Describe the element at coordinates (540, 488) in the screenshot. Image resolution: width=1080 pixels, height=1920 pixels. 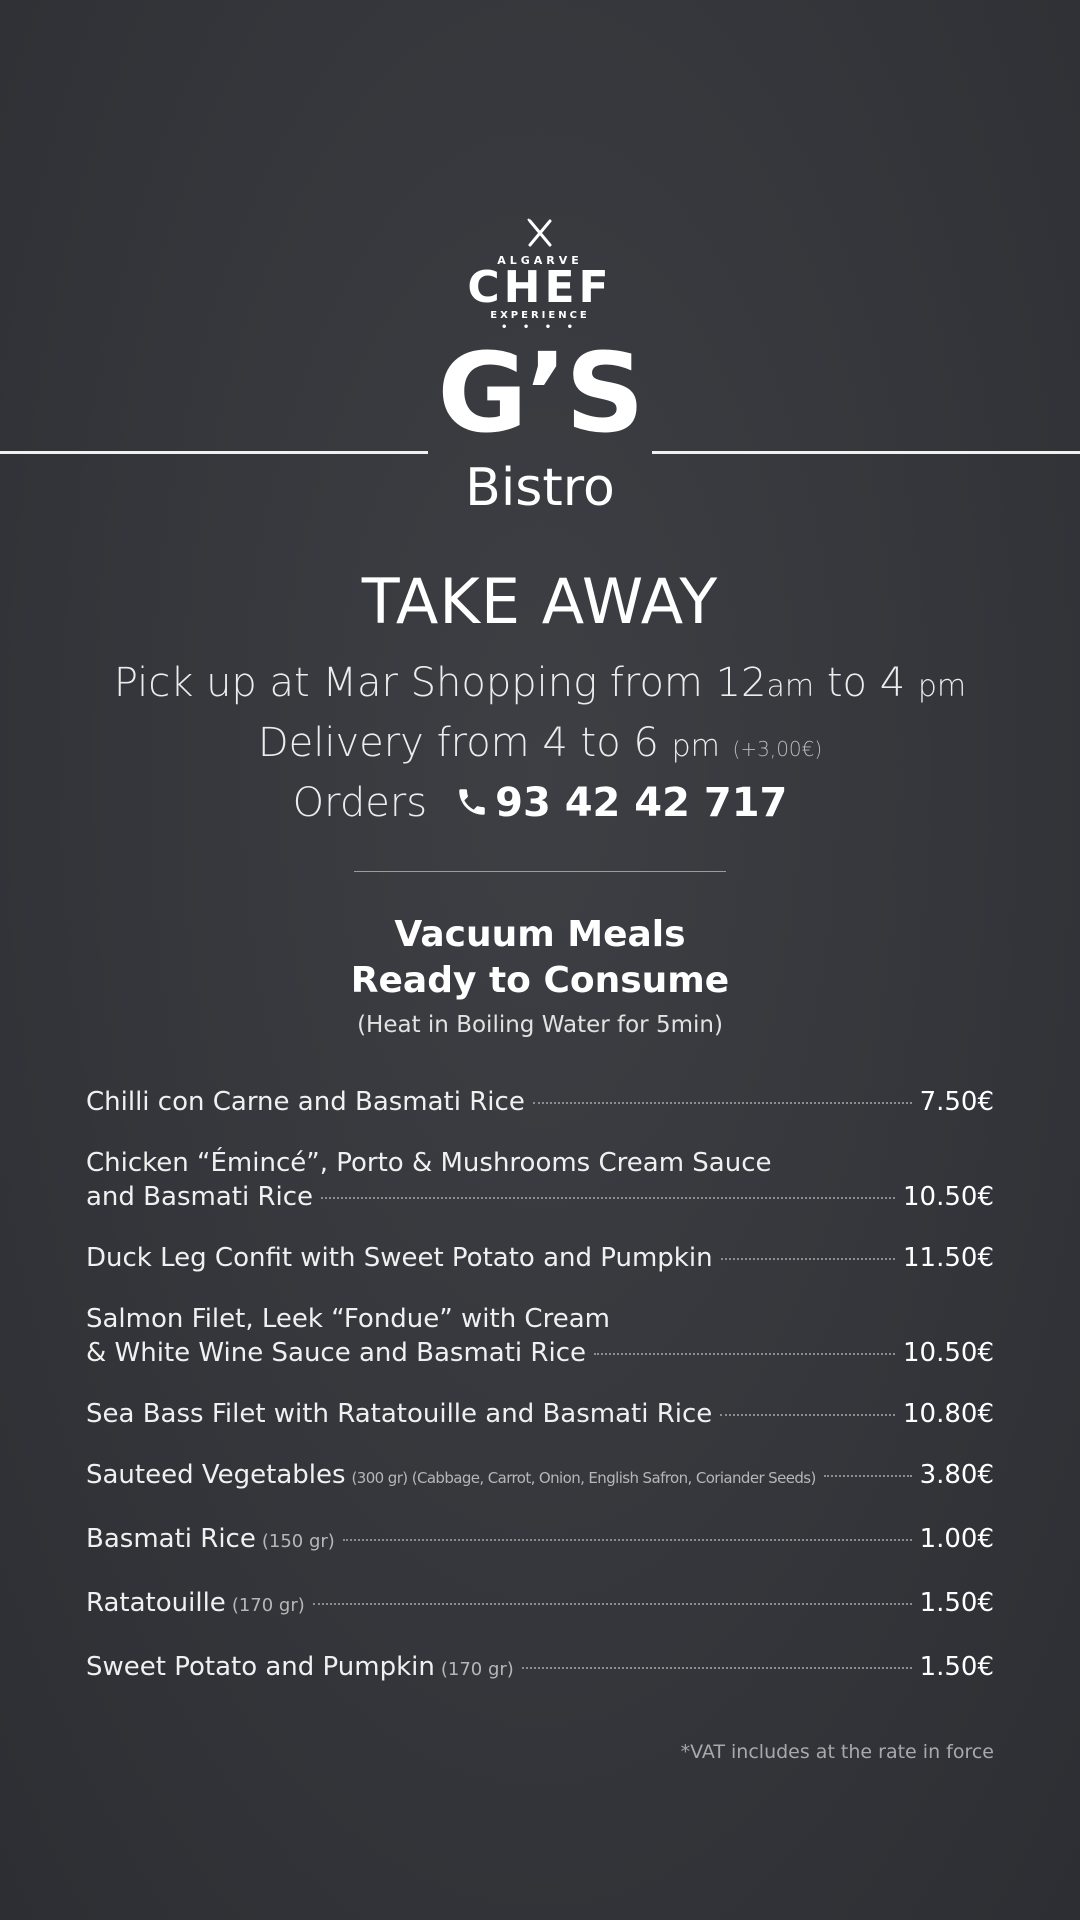
I see `logo-bistro: Bistro` at that location.